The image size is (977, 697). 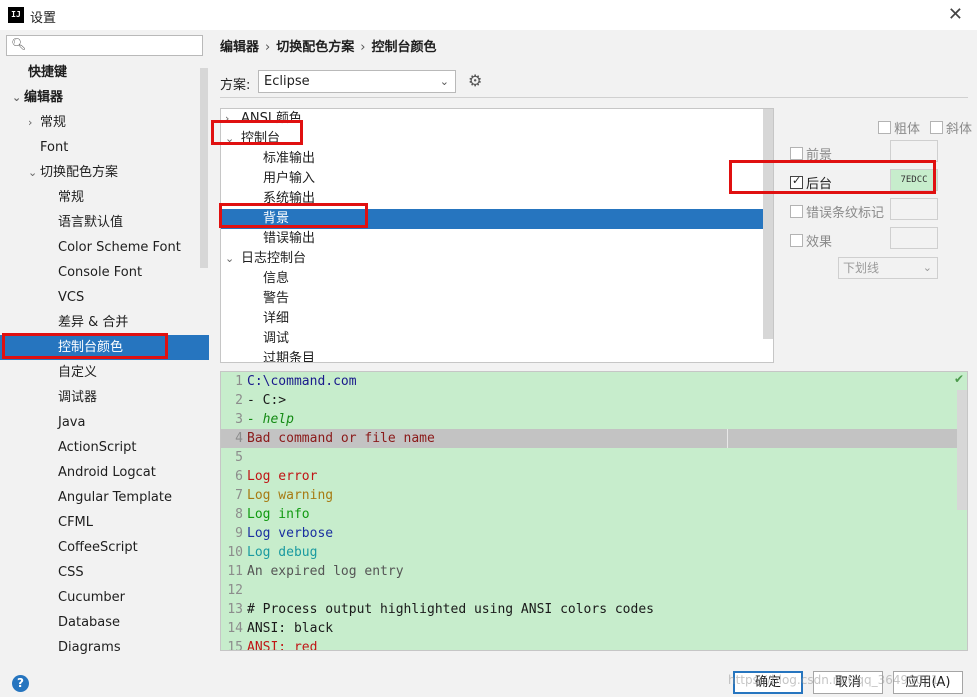 I want to click on sidebar-item-label: Angular Template, so click(x=115, y=497).